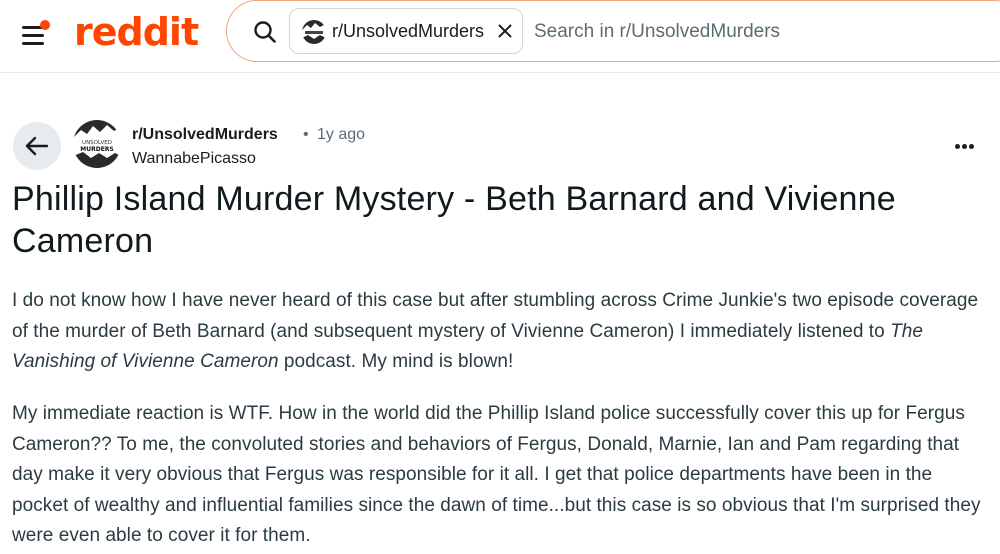  I want to click on hamburger-menu-icon, so click(36, 33).